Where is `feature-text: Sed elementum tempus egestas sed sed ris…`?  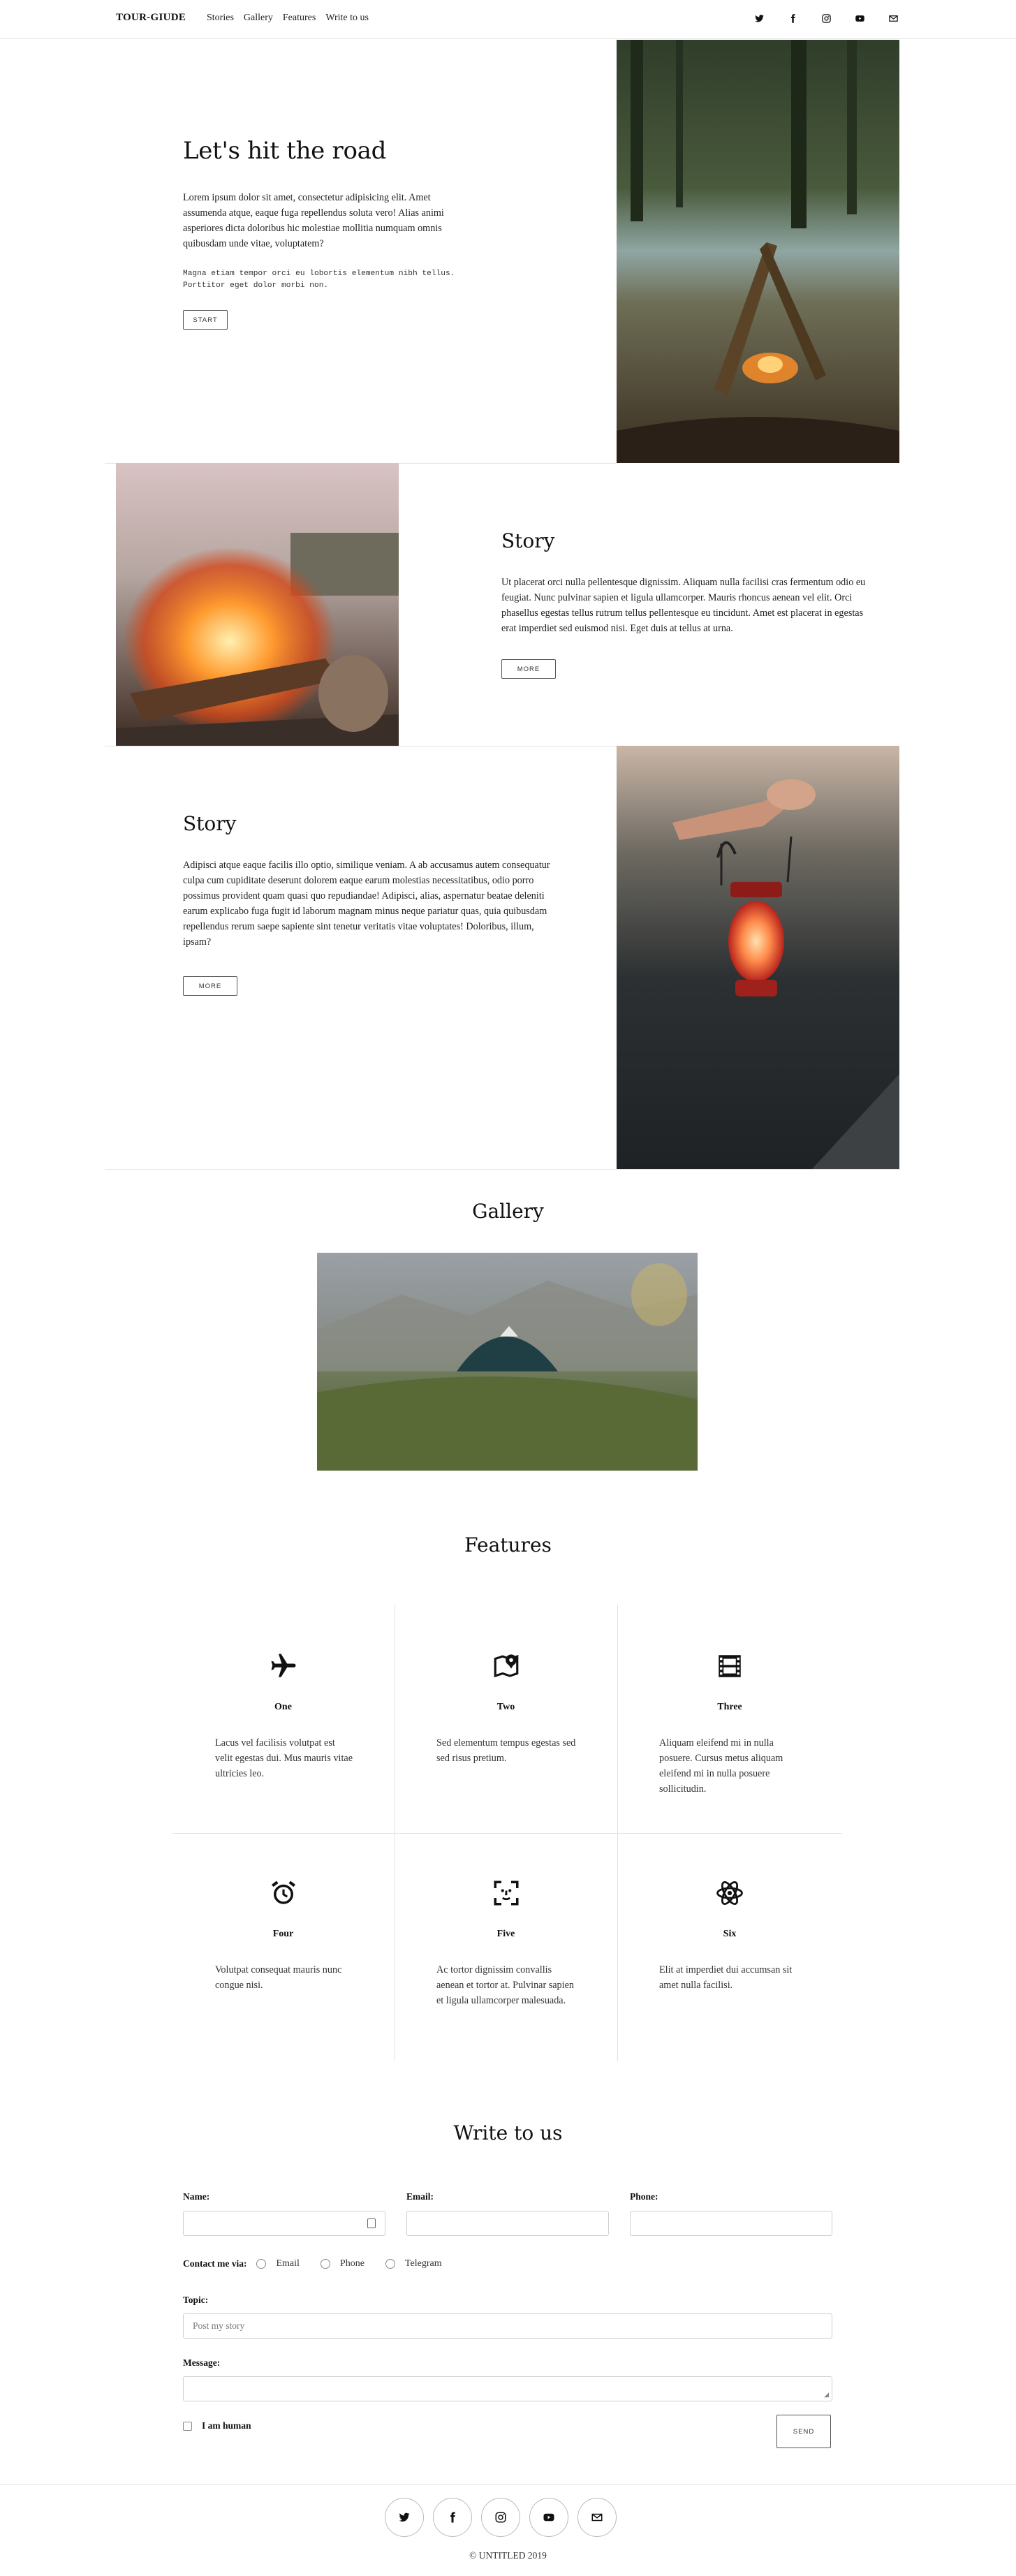 feature-text: Sed elementum tempus egestas sed sed ris… is located at coordinates (506, 1750).